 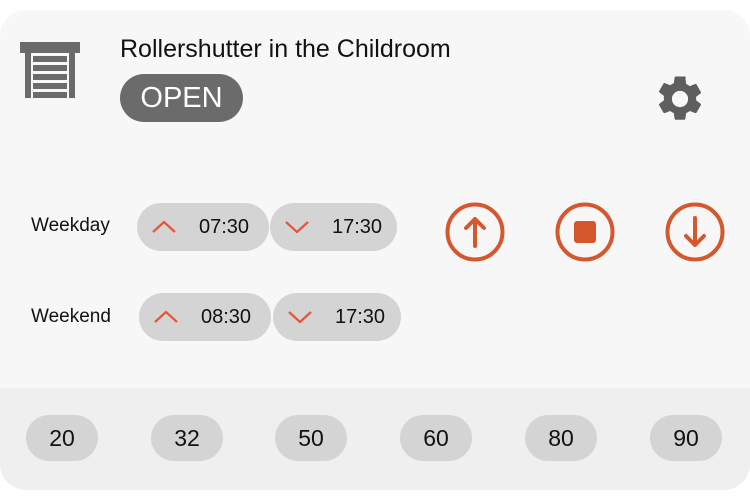 I want to click on rollershutter-icon, so click(x=50, y=70).